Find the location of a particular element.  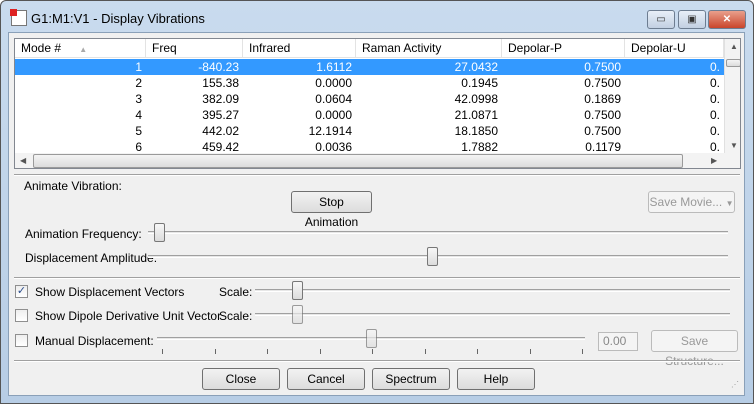

table-cell: 5 is located at coordinates (138, 131).